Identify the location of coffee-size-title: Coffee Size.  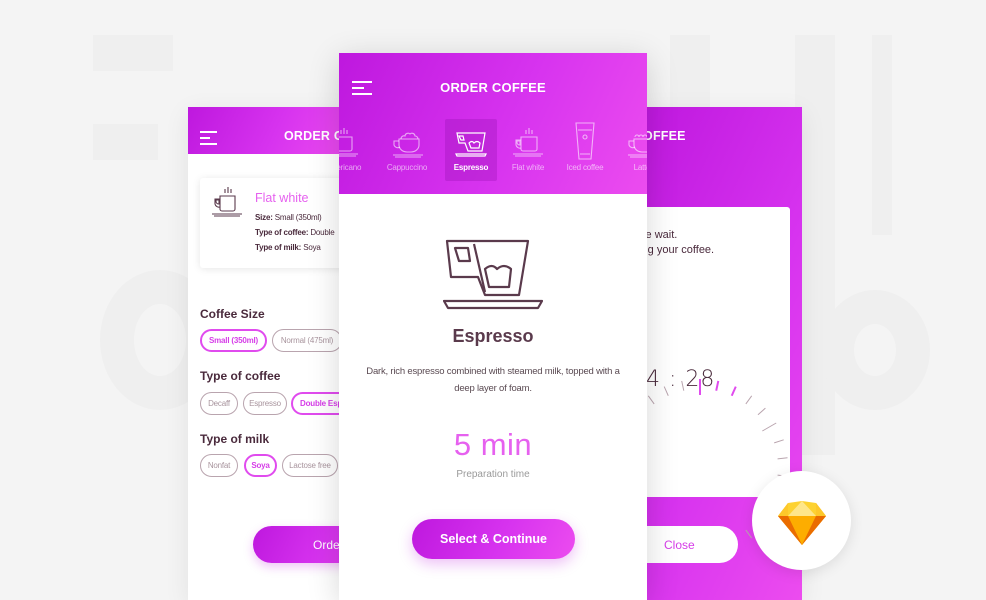
(232, 314).